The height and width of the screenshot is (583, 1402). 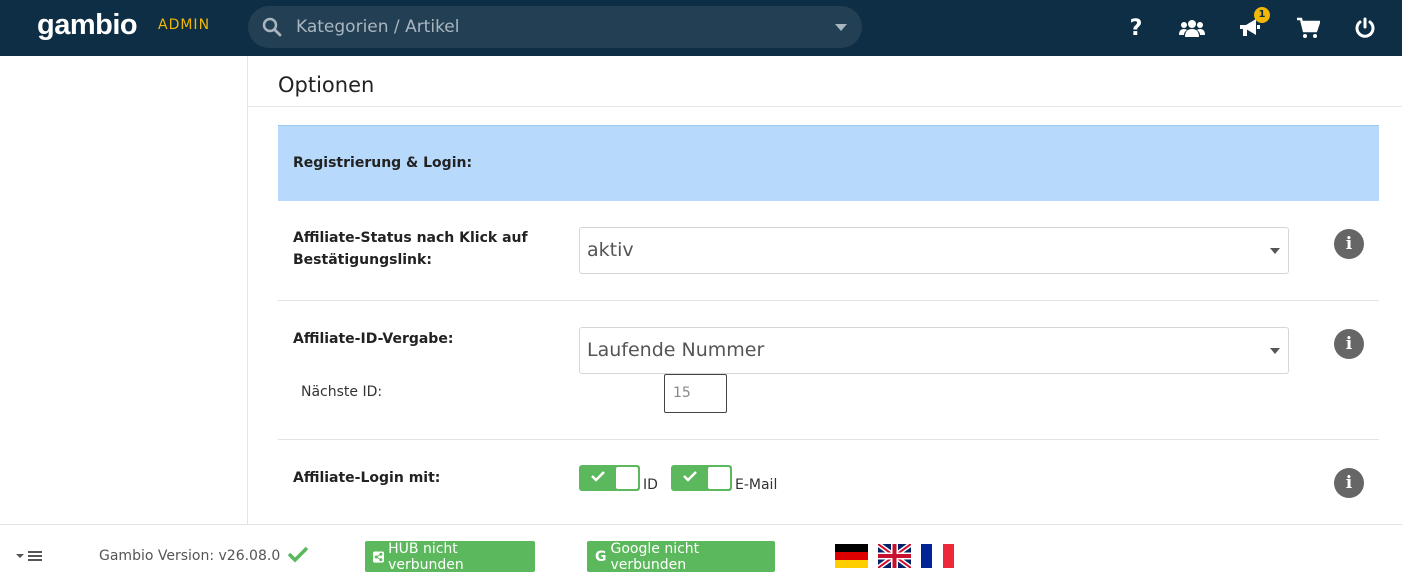 What do you see at coordinates (124, 290) in the screenshot?
I see `sidebar` at bounding box center [124, 290].